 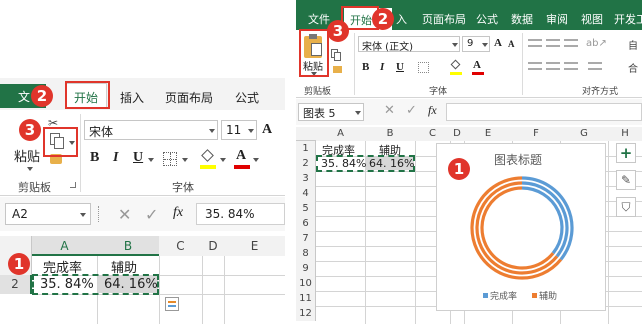 What do you see at coordinates (535, 66) in the screenshot?
I see `align-left-icon` at bounding box center [535, 66].